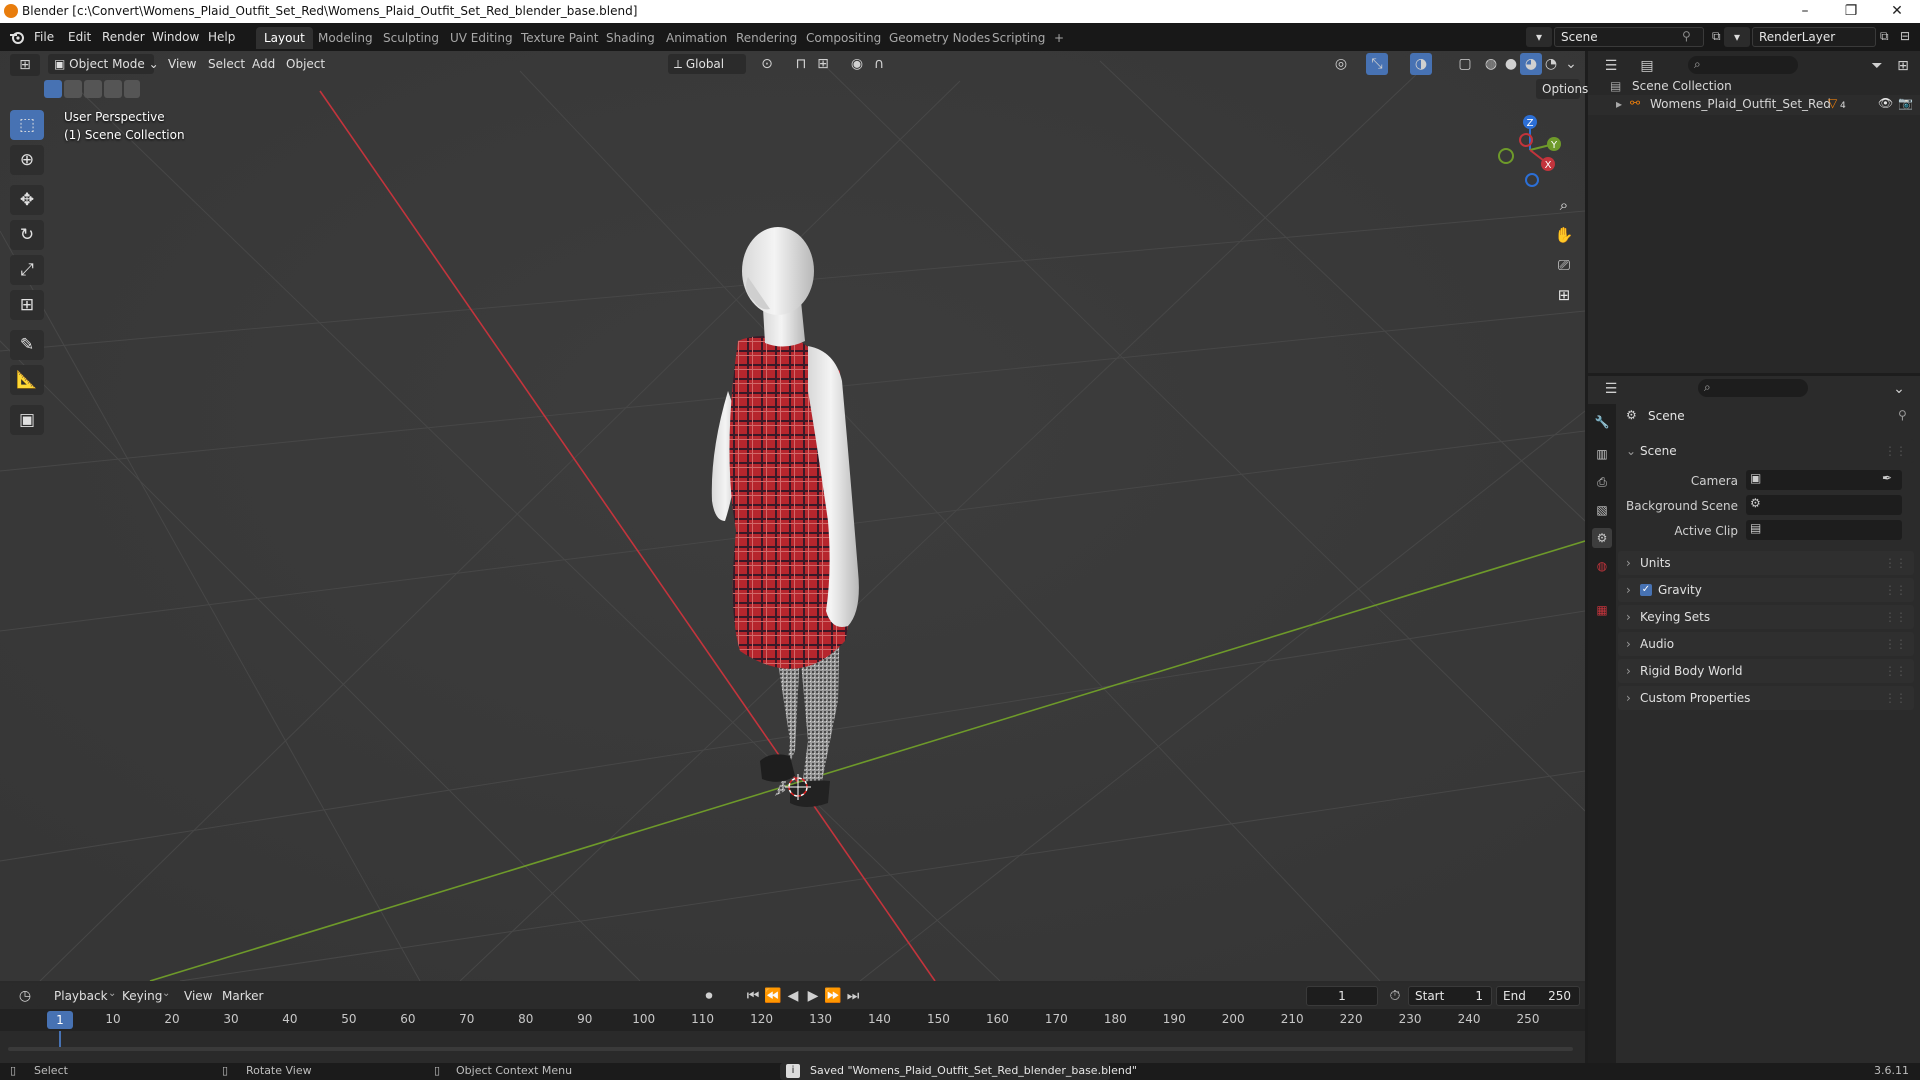  What do you see at coordinates (27, 235) in the screenshot?
I see `rotate-tool-icon: ↻` at bounding box center [27, 235].